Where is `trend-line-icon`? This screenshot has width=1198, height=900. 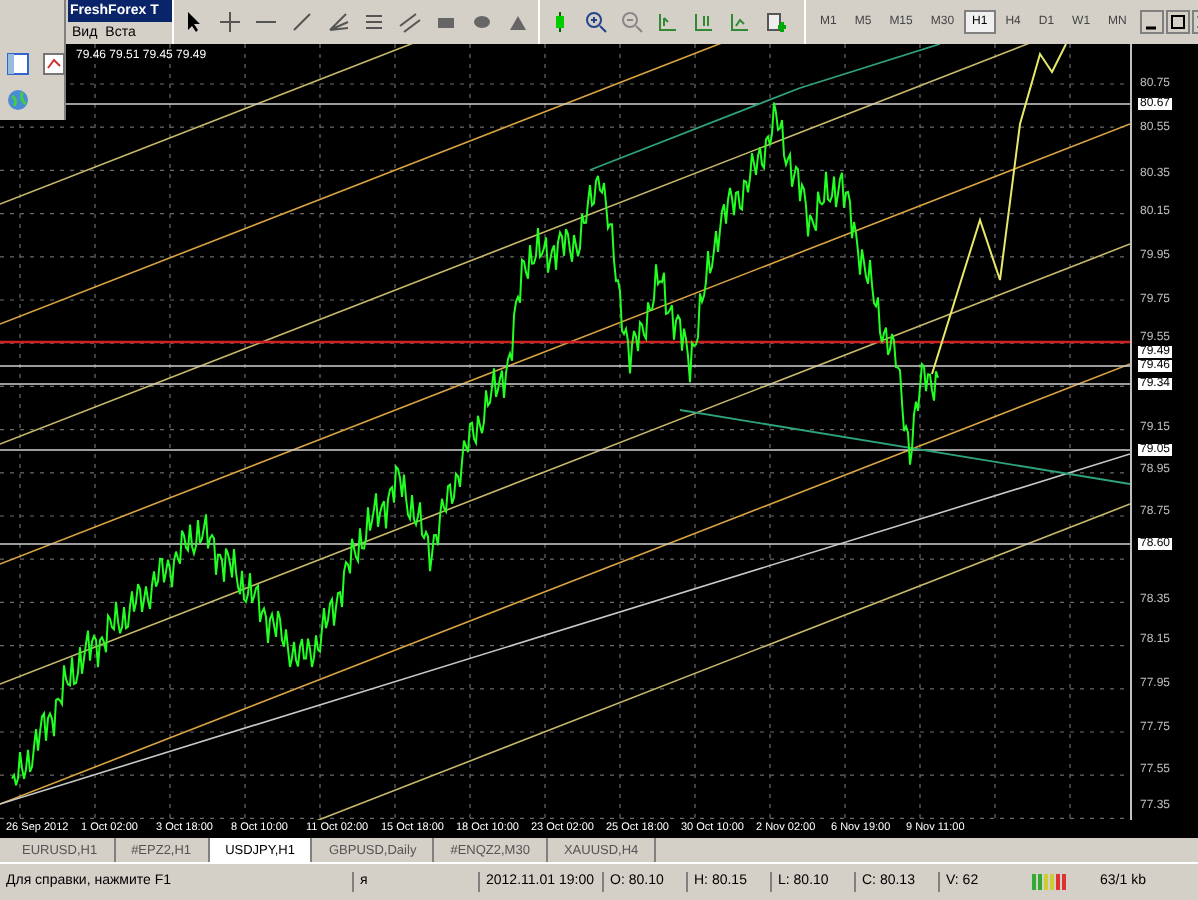 trend-line-icon is located at coordinates (302, 22).